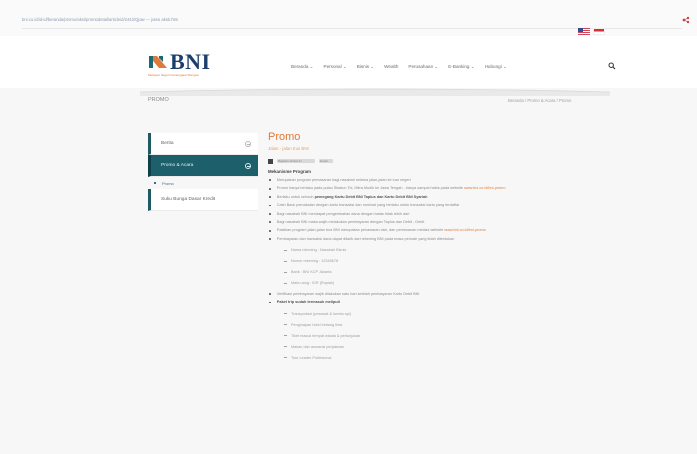 The width and height of the screenshot is (697, 454). What do you see at coordinates (288, 148) in the screenshot?
I see `article-subtitle: Jalan - jalan trus BNI` at bounding box center [288, 148].